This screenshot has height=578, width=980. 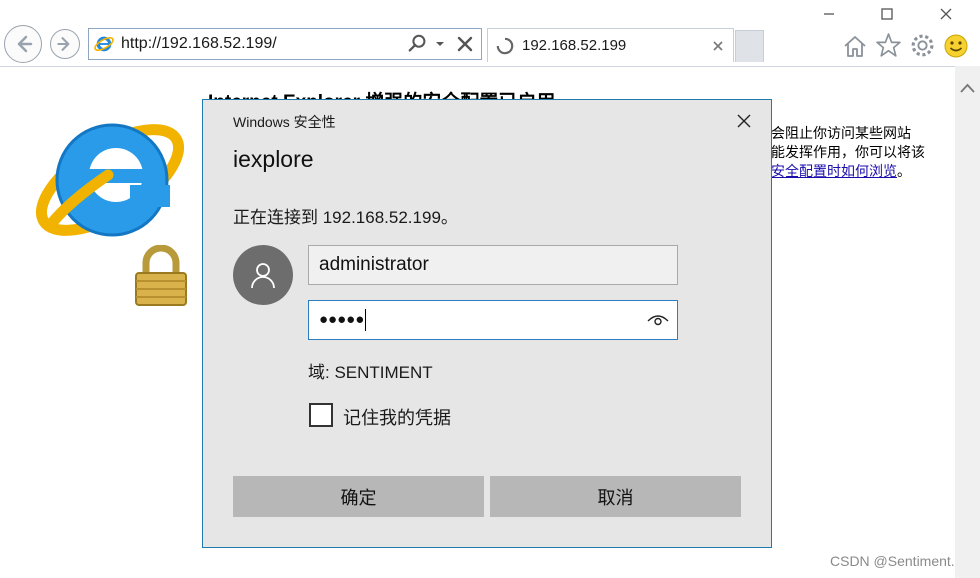 I want to click on maximize-icon, so click(x=887, y=14).